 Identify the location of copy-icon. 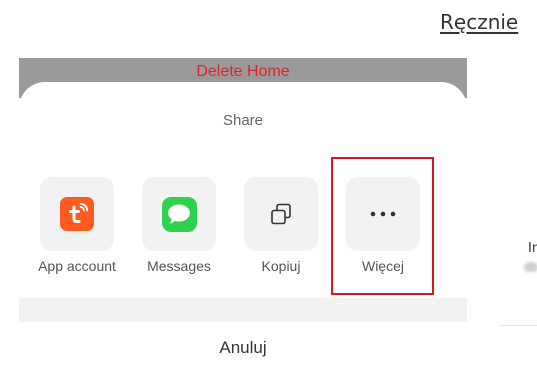
(281, 214).